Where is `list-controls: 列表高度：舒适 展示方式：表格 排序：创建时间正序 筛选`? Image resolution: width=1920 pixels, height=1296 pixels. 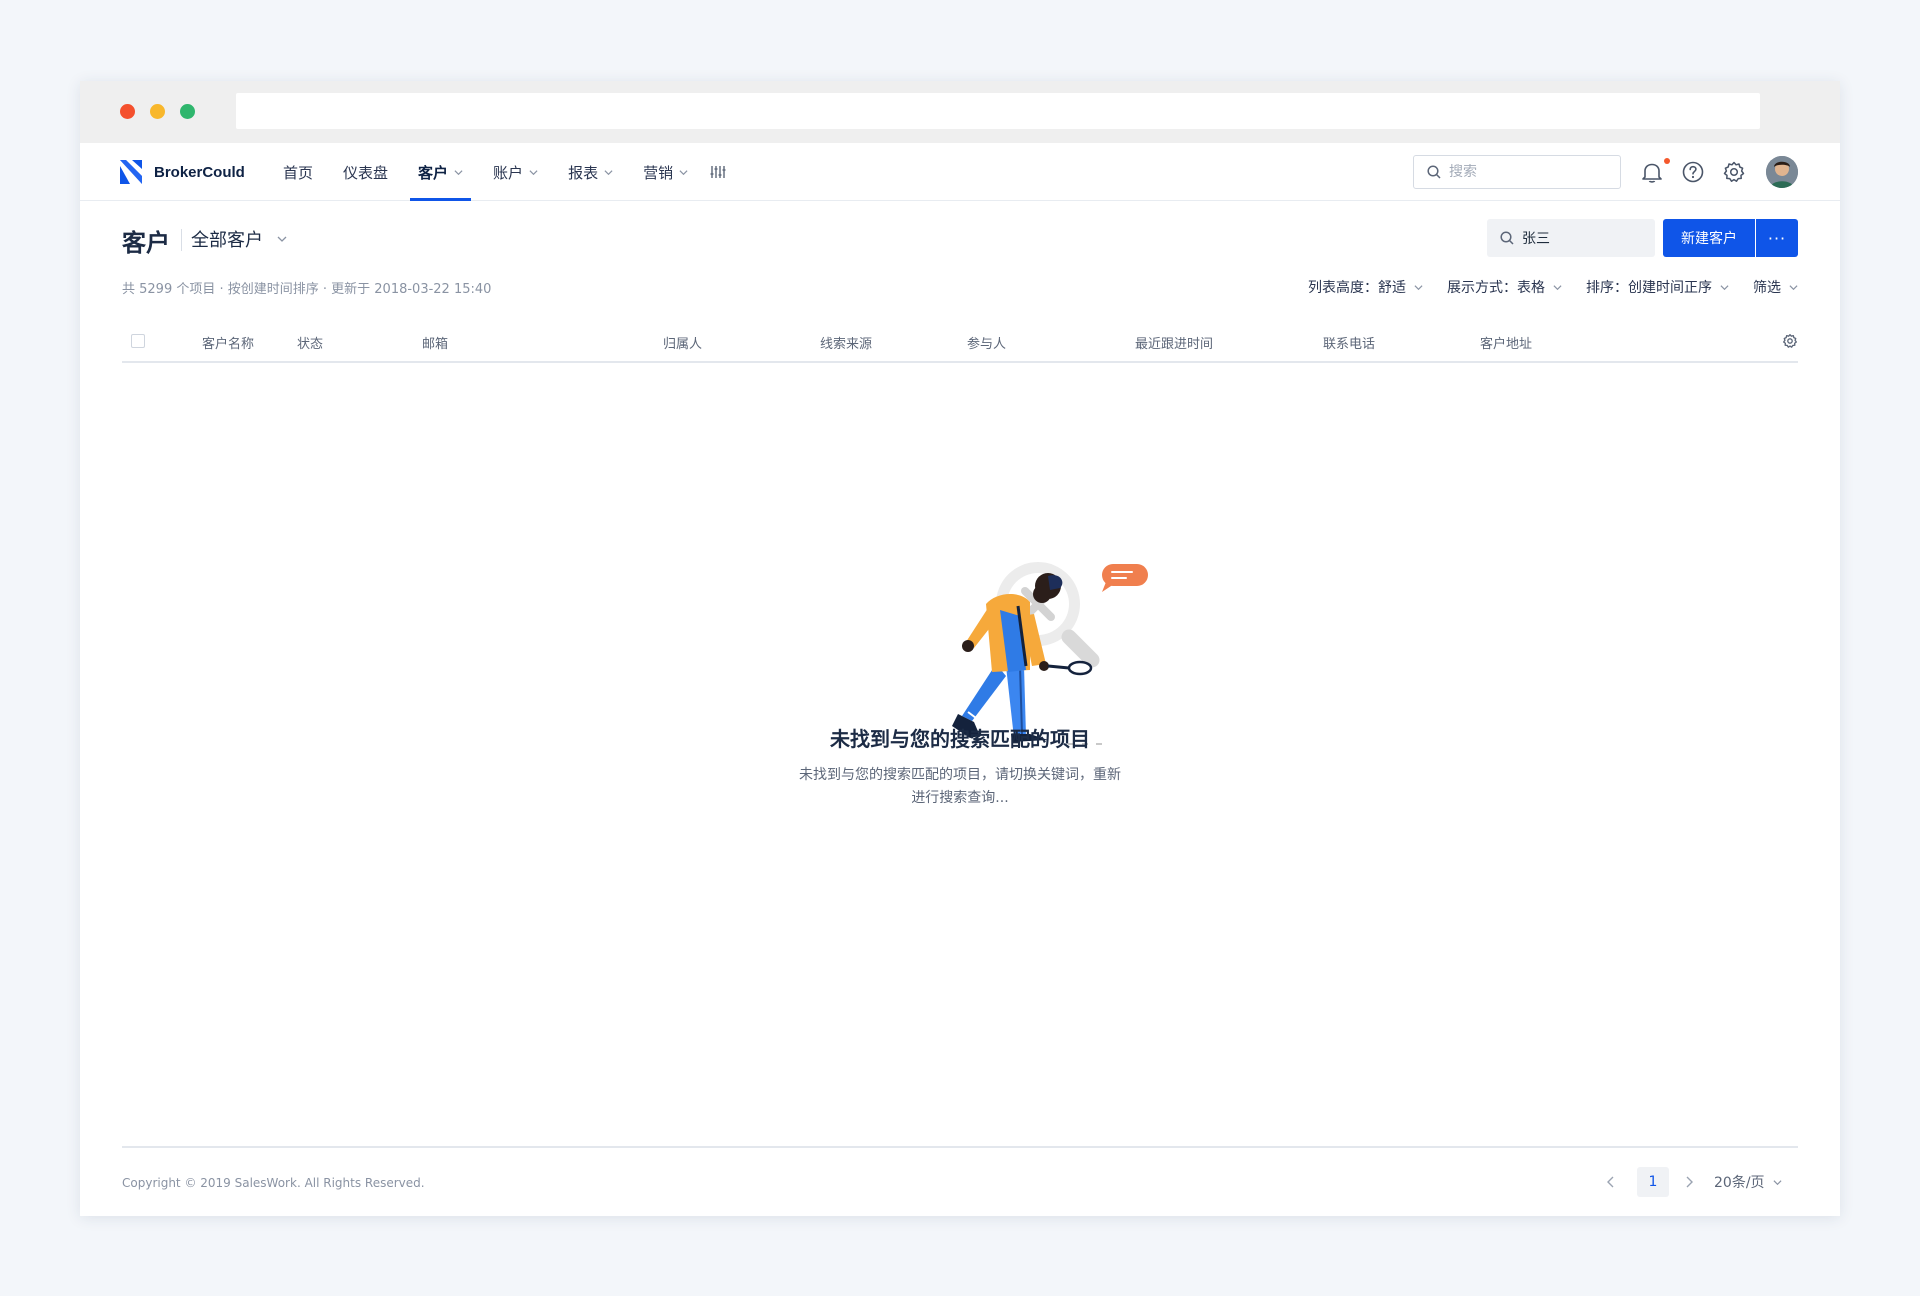 list-controls: 列表高度：舒适 展示方式：表格 排序：创建时间正序 筛选 is located at coordinates (1541, 287).